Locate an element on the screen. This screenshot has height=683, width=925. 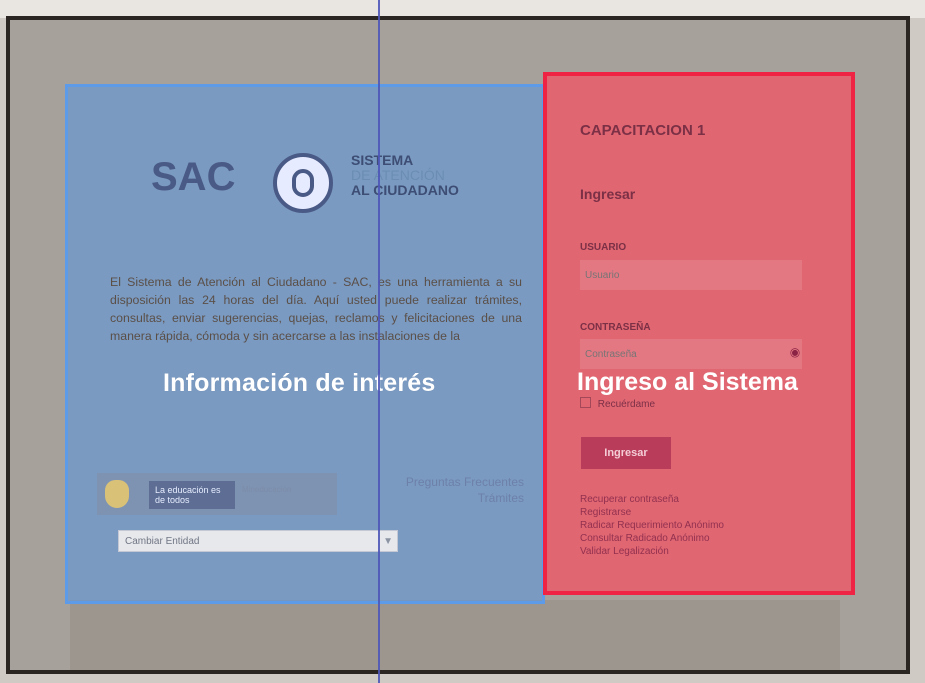
hand-icon is located at coordinates (303, 183).